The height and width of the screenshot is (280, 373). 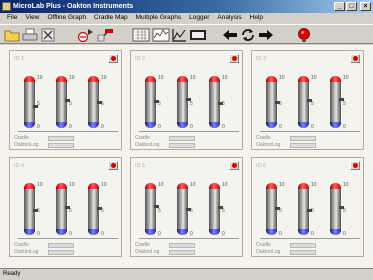 I want to click on digital-display-icon, so click(x=198, y=35).